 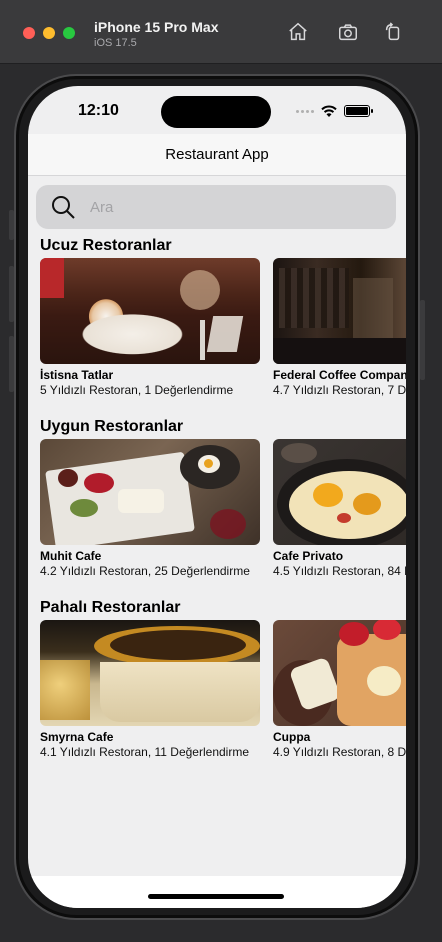 What do you see at coordinates (69, 33) in the screenshot?
I see `zoom-window-button` at bounding box center [69, 33].